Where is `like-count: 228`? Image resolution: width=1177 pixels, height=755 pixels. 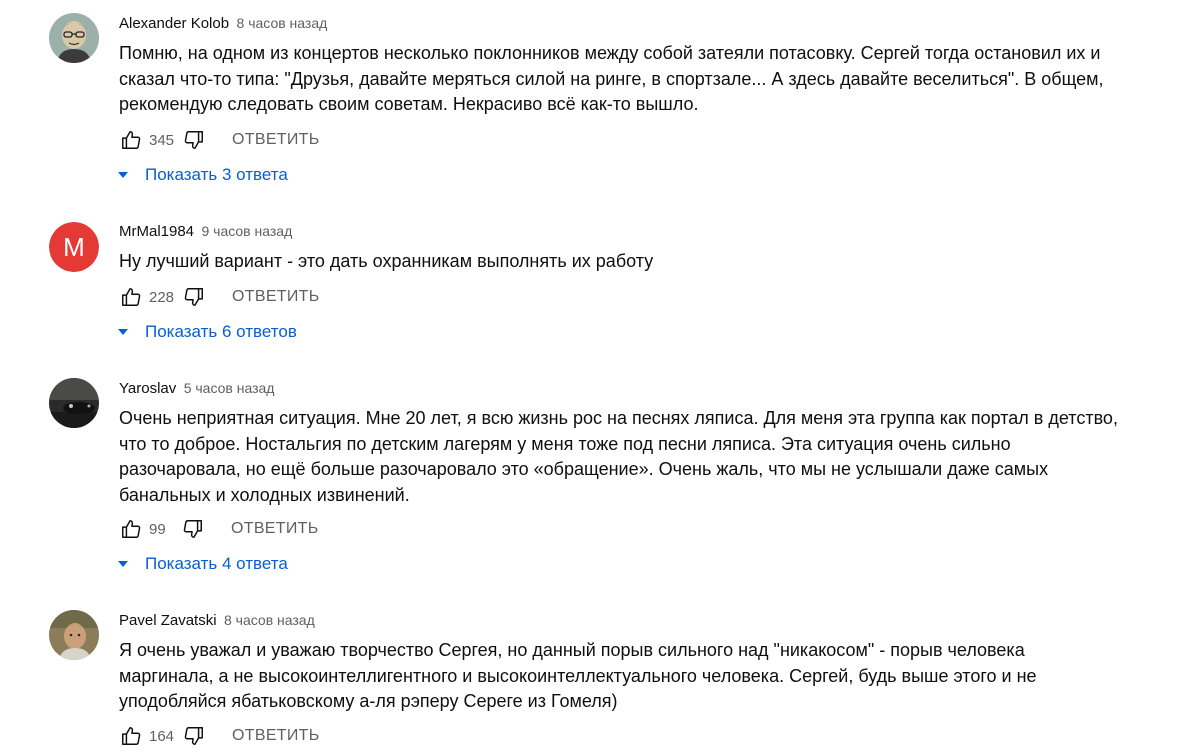
like-count: 228 is located at coordinates (162, 297).